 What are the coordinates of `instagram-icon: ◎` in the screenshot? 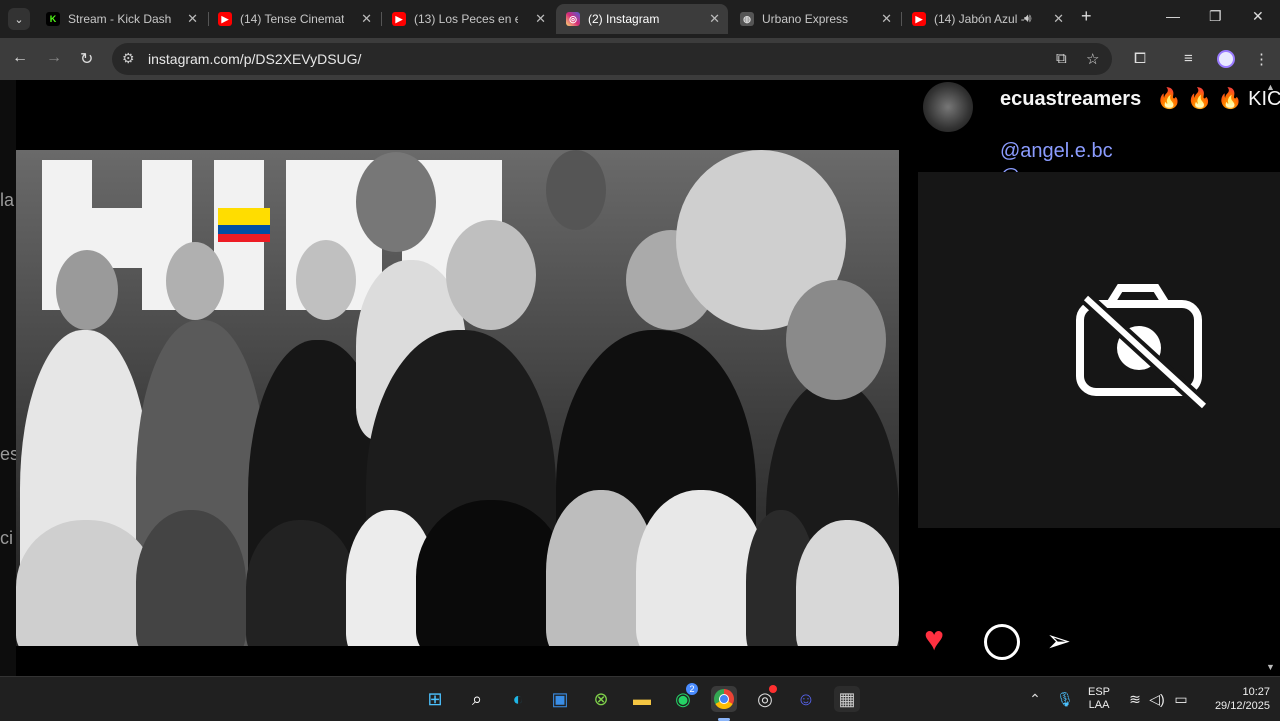 It's located at (573, 19).